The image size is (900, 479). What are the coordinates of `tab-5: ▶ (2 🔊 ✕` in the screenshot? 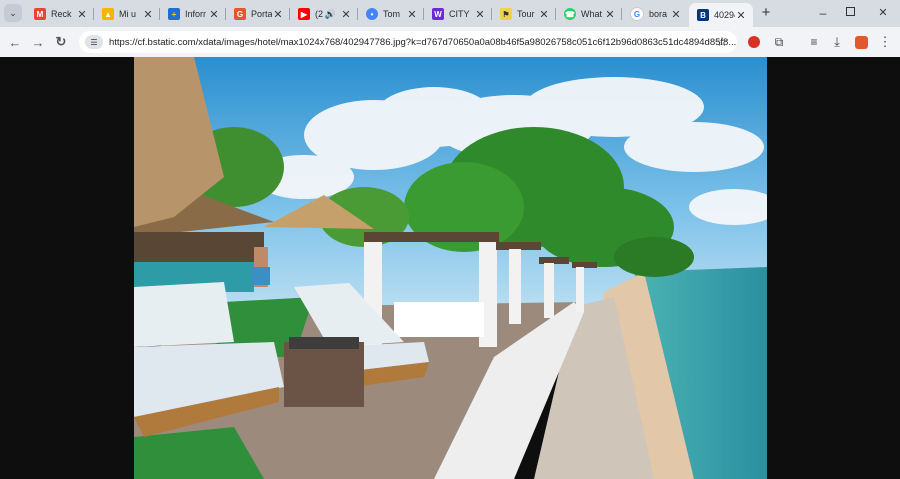 It's located at (324, 14).